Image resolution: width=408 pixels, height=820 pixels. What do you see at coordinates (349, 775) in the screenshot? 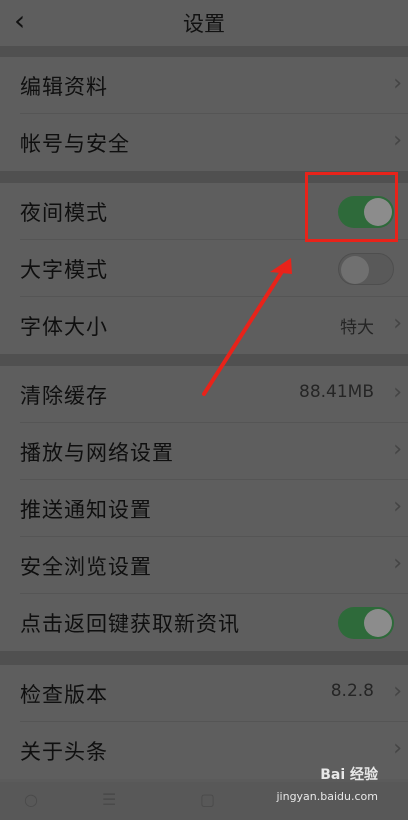
I see `watermark-logo: Bai 经验` at bounding box center [349, 775].